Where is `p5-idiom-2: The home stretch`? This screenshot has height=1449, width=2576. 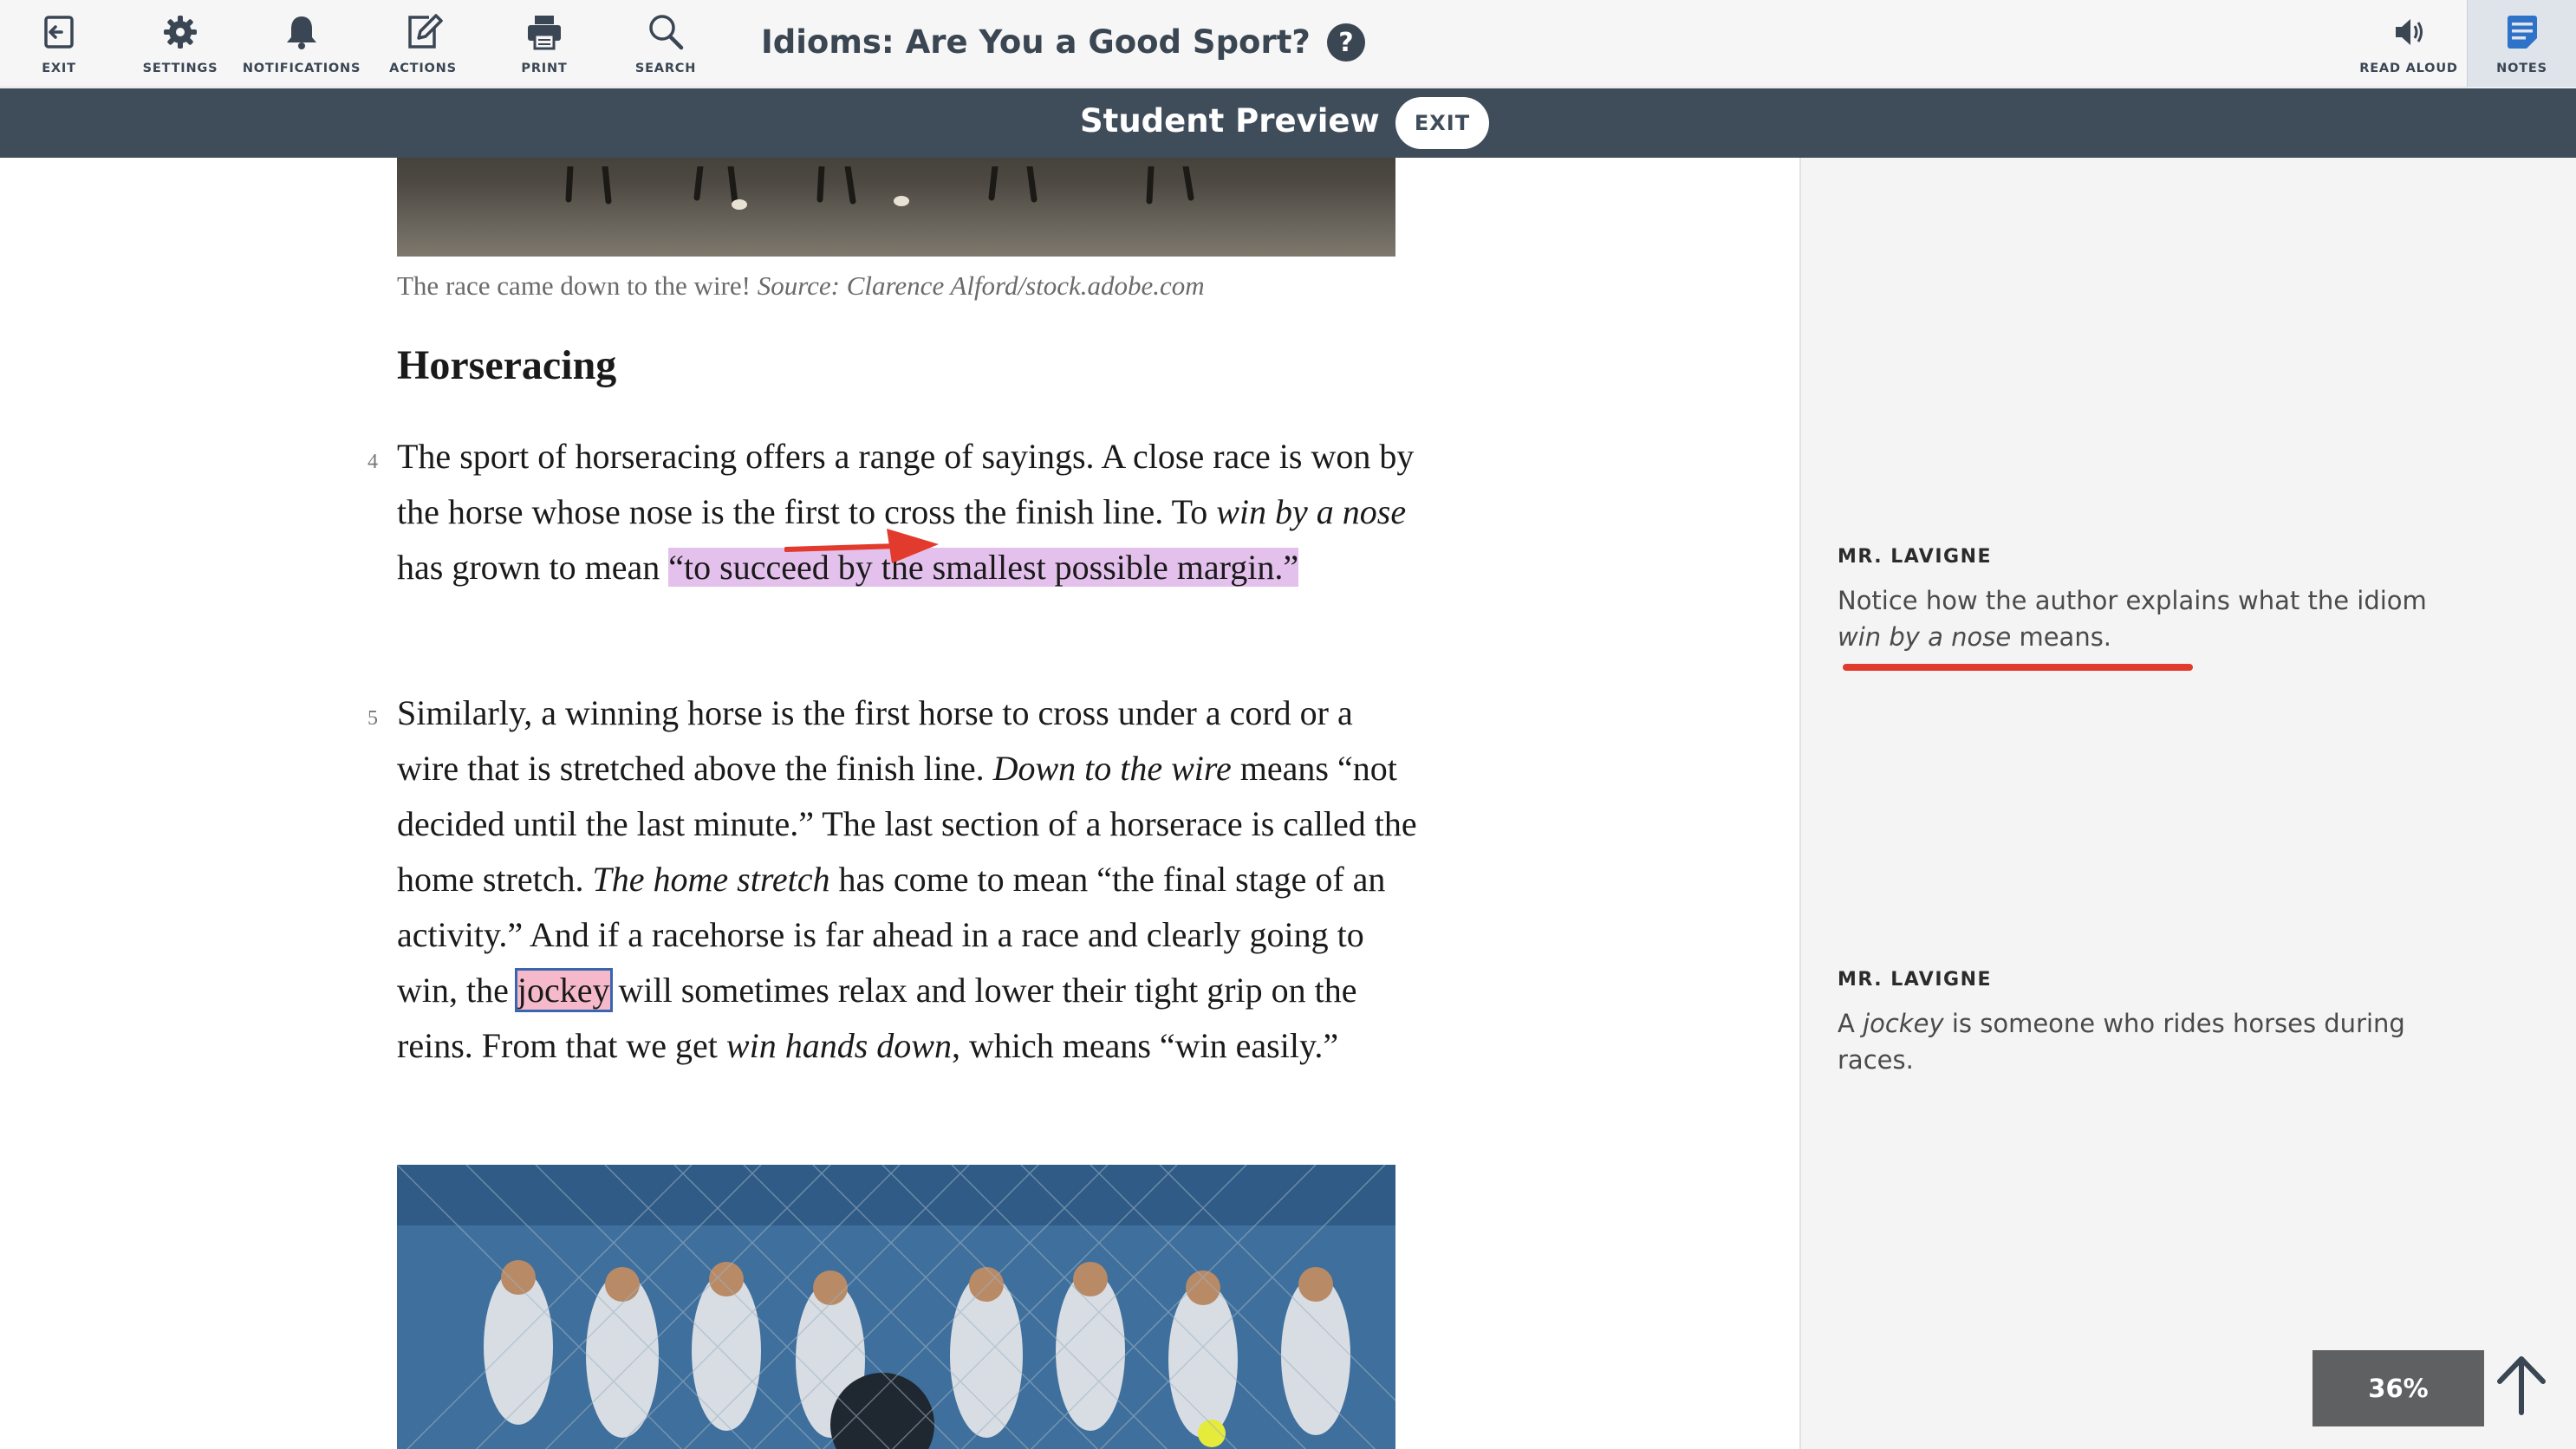 p5-idiom-2: The home stretch is located at coordinates (711, 879).